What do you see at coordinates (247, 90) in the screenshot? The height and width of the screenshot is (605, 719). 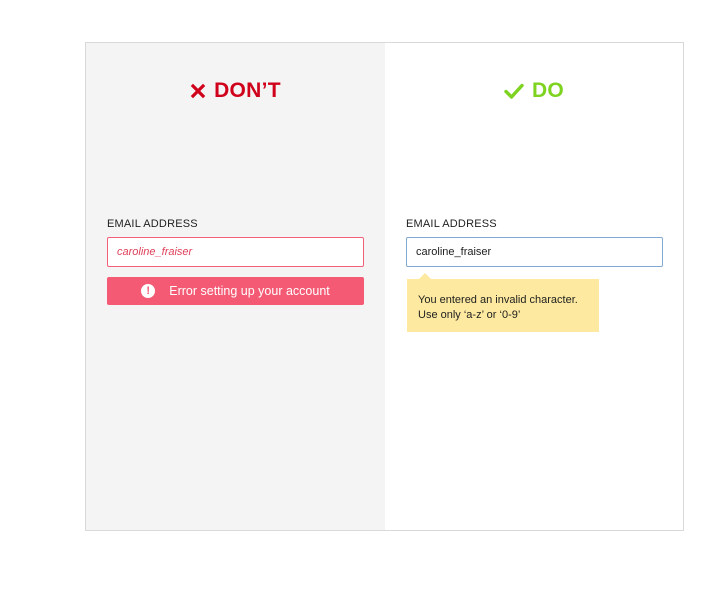 I see `dont-heading-text: DON’T` at bounding box center [247, 90].